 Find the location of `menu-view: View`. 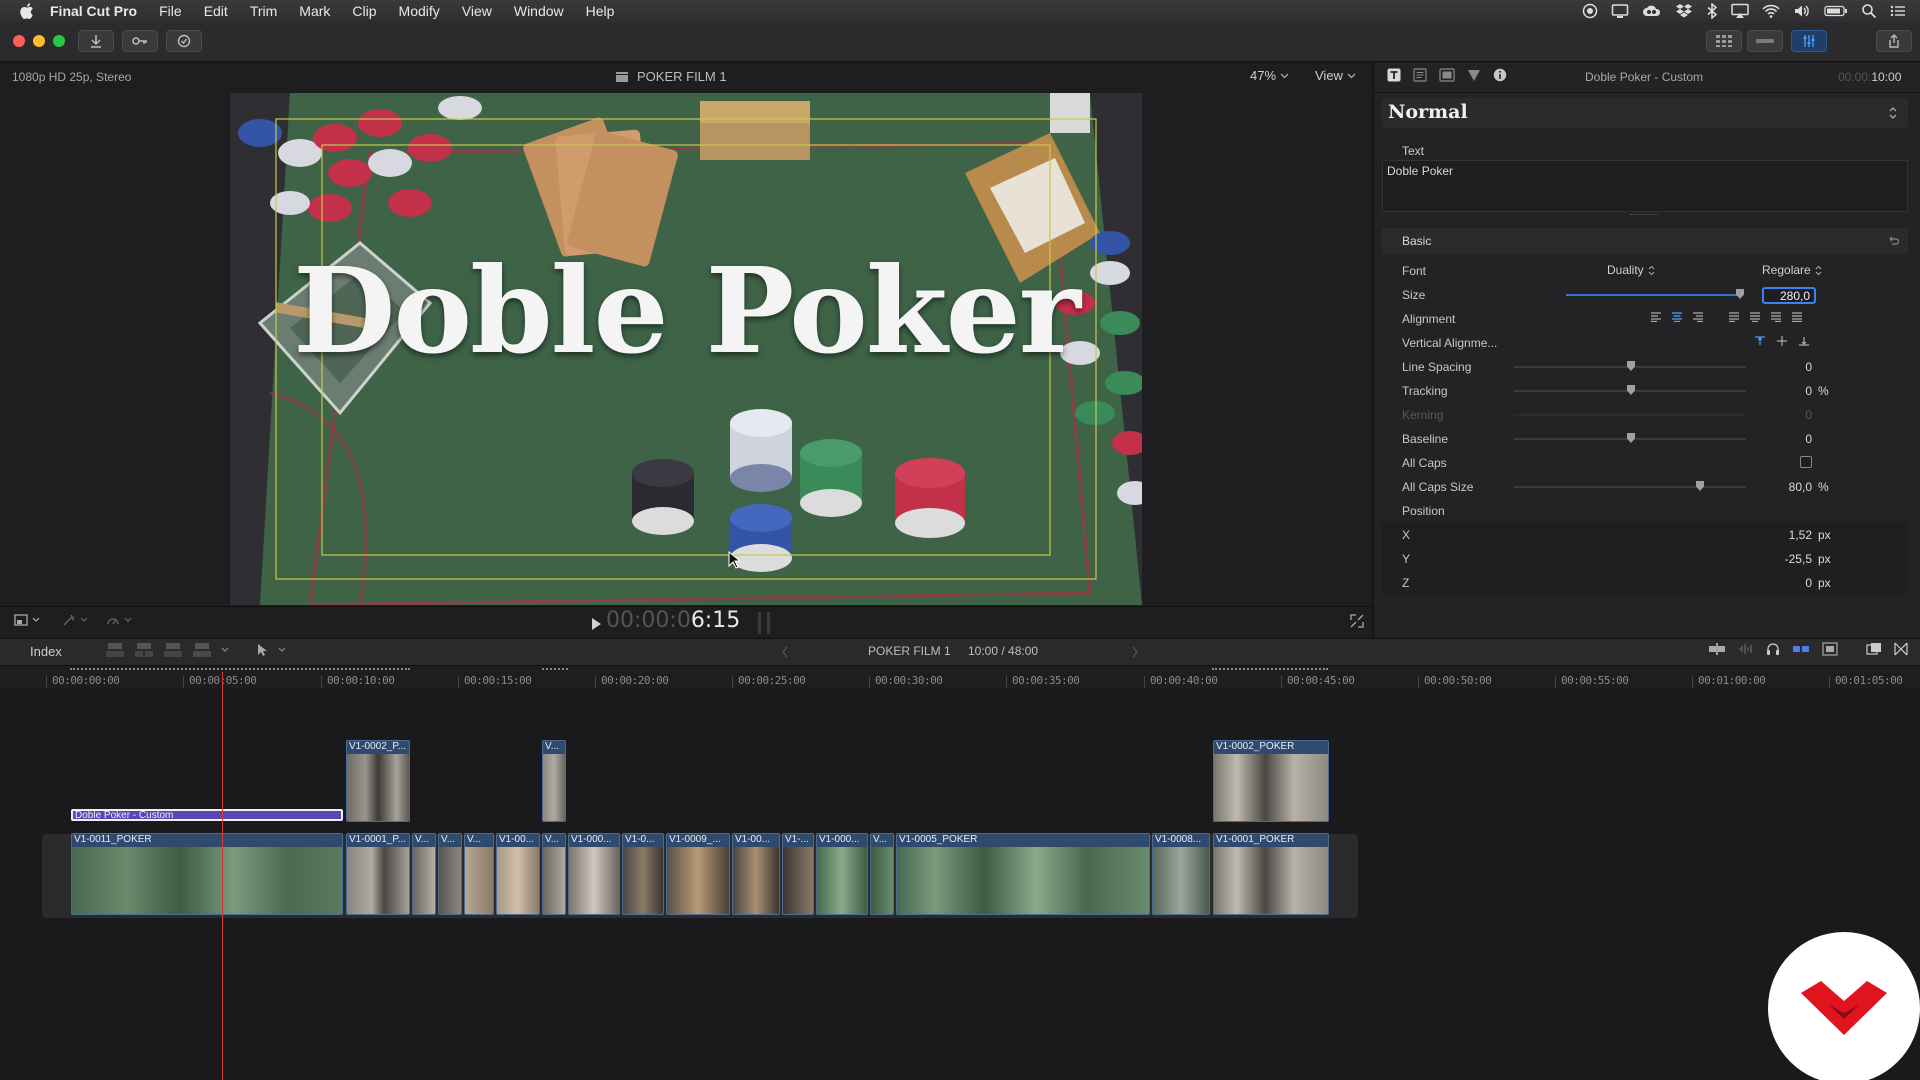

menu-view: View is located at coordinates (477, 11).